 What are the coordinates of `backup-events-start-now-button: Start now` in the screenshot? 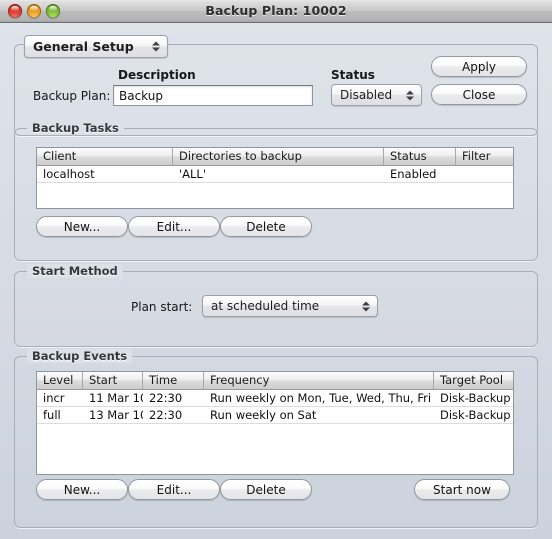 It's located at (462, 489).